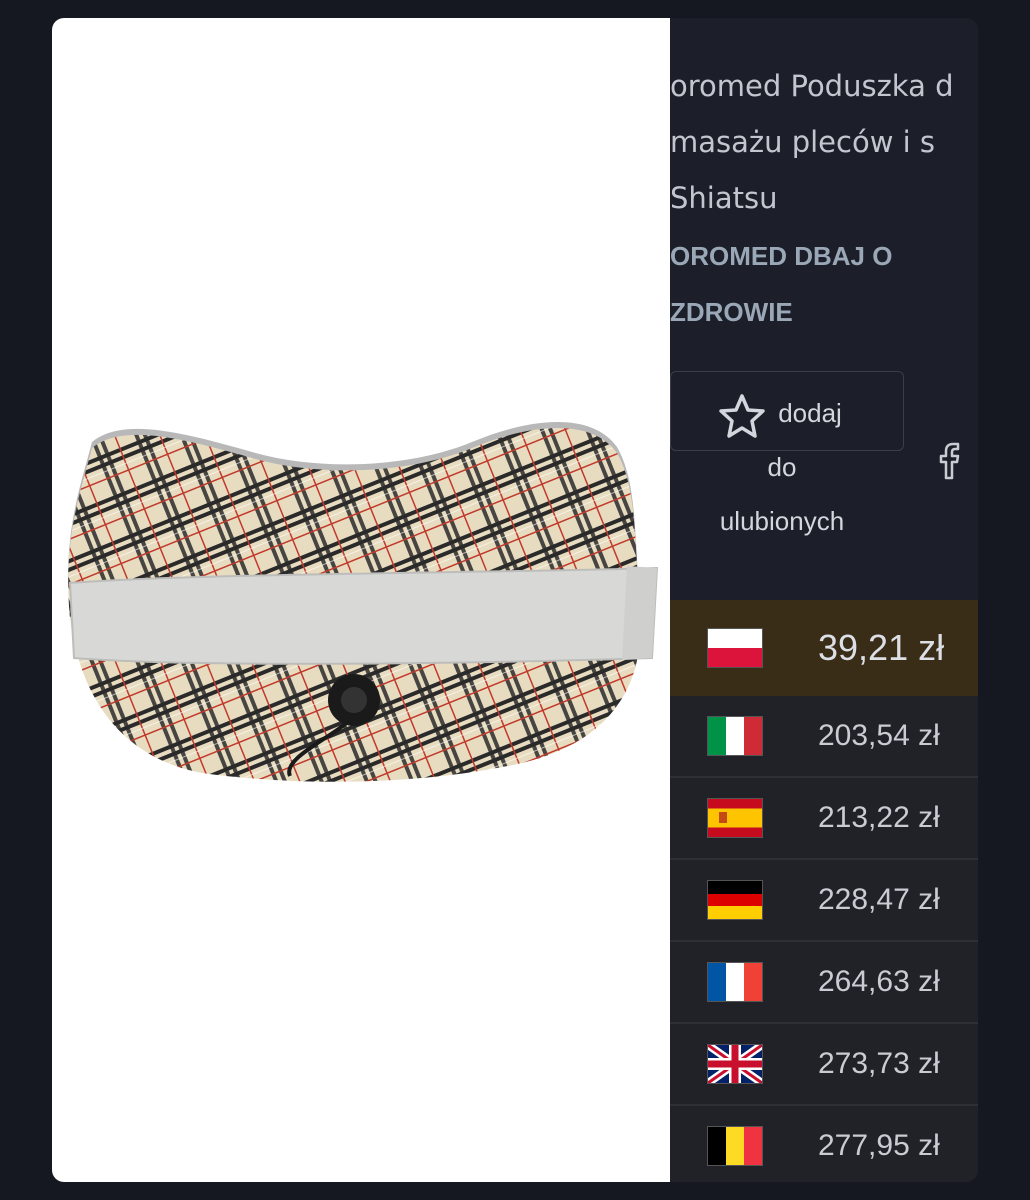  Describe the element at coordinates (812, 86) in the screenshot. I see `title-line: oromed Poduszka d` at that location.